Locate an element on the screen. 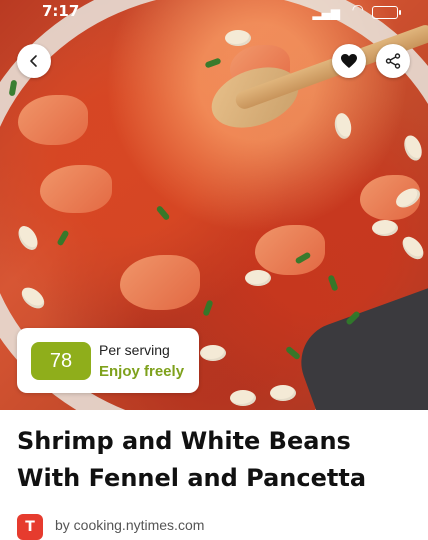 The height and width of the screenshot is (540, 428). score-verdict: Enjoy freely is located at coordinates (142, 371).